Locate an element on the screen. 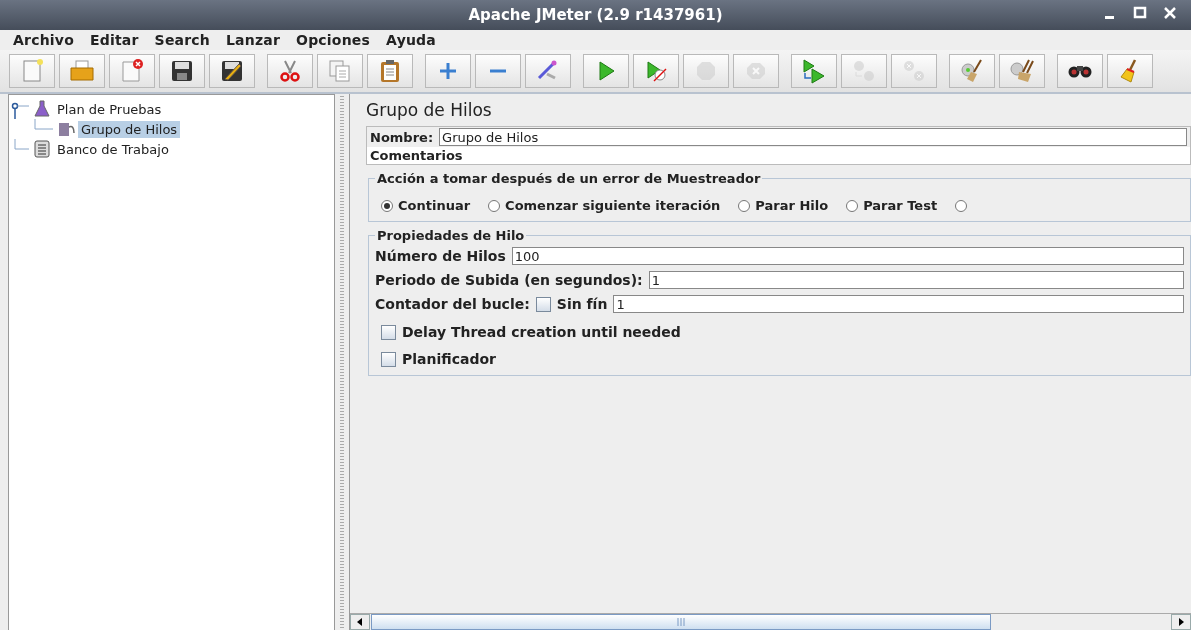  radio-label: Comenzar siguiente iteración is located at coordinates (613, 205).